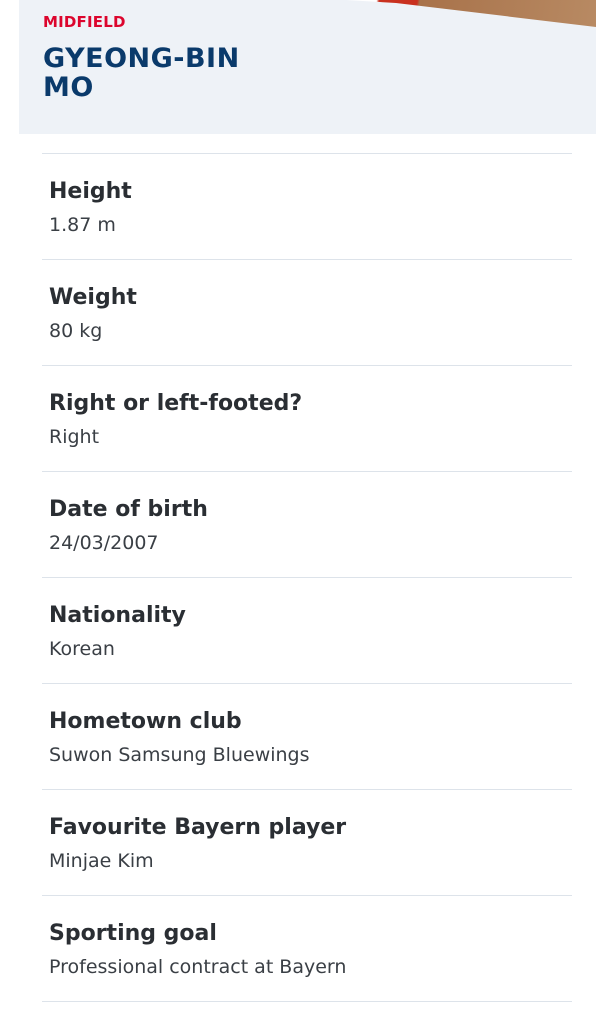 The height and width of the screenshot is (1017, 600). What do you see at coordinates (74, 437) in the screenshot?
I see `detail-value: Right` at bounding box center [74, 437].